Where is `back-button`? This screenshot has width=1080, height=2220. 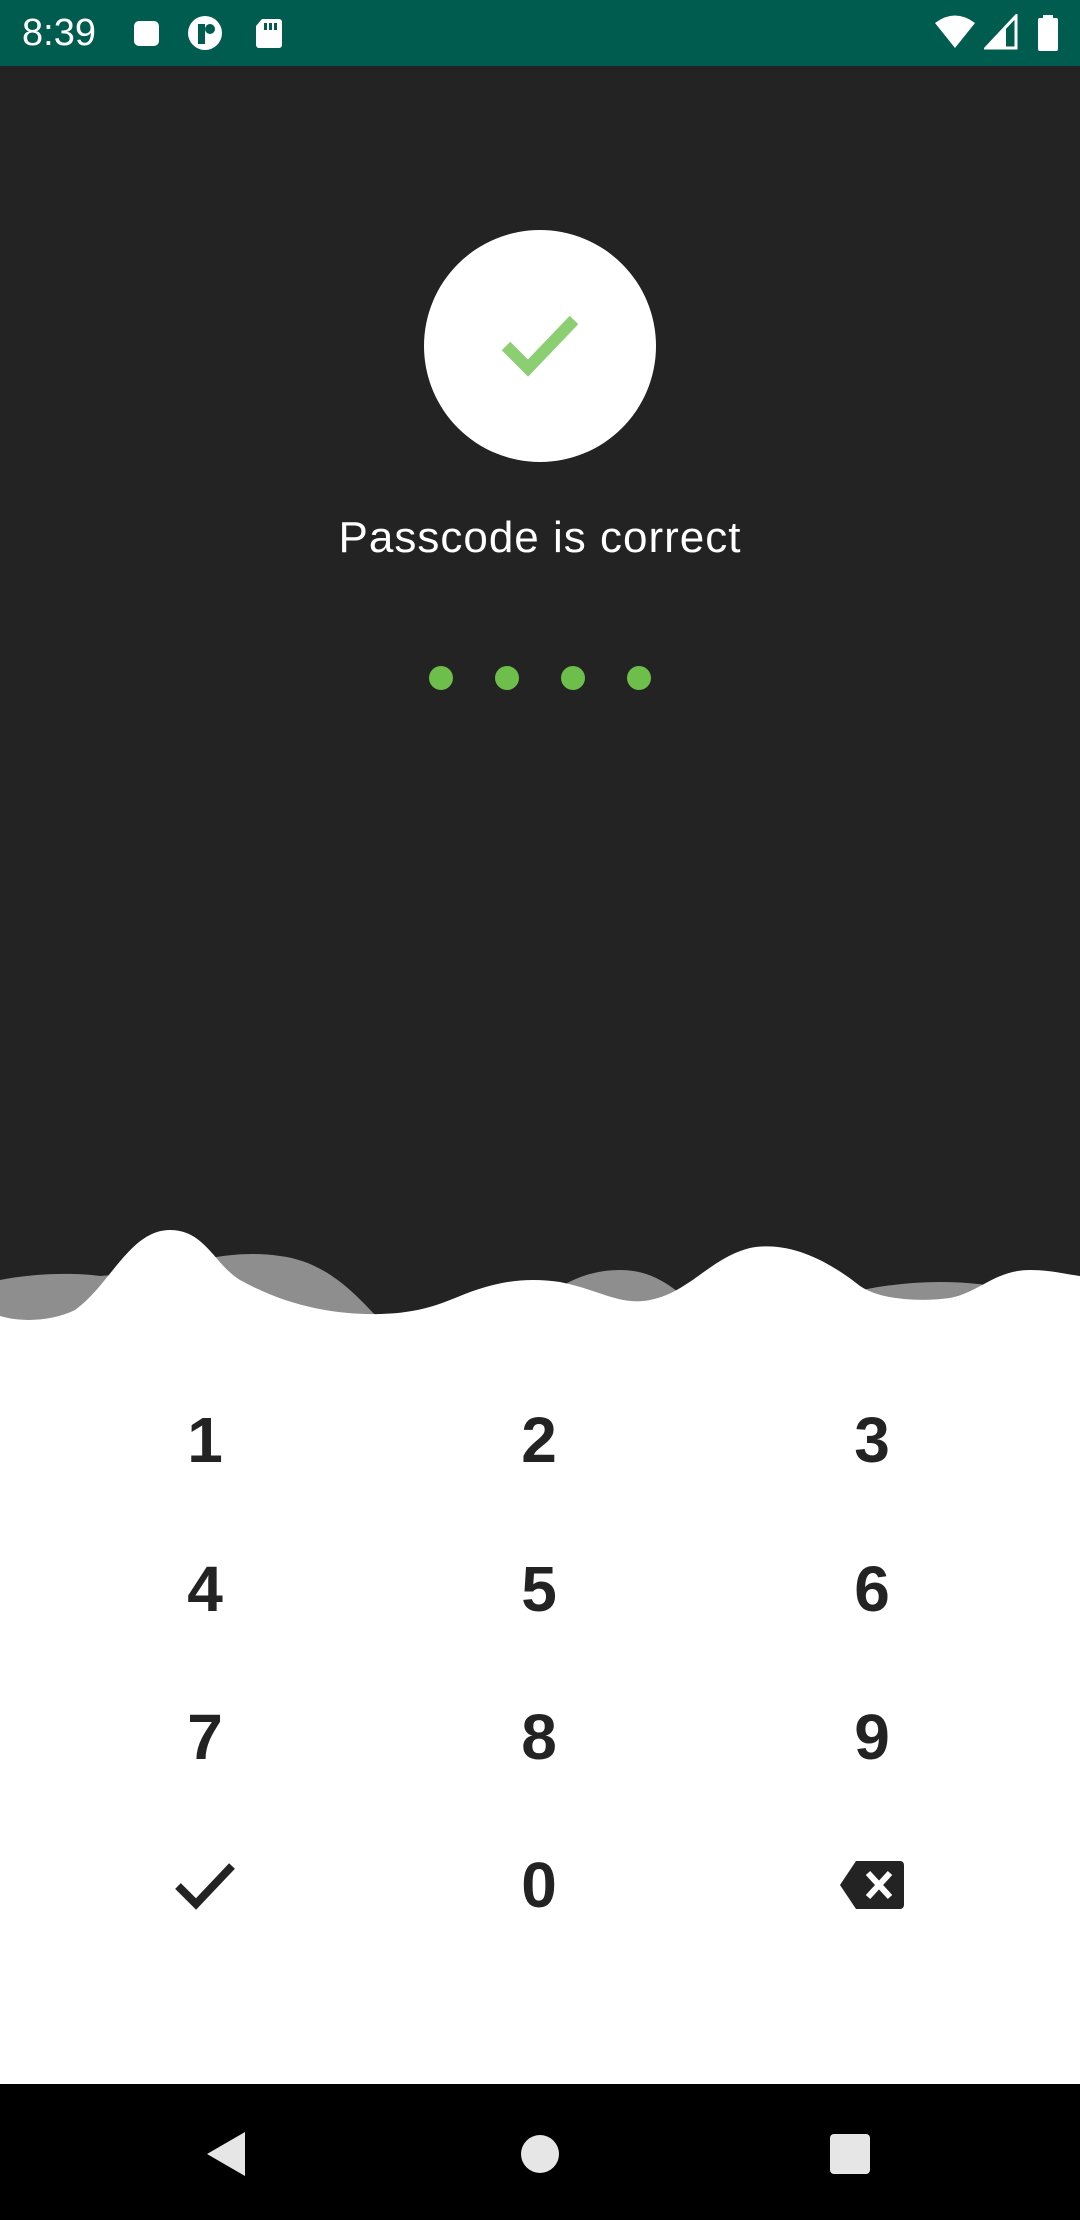 back-button is located at coordinates (226, 2154).